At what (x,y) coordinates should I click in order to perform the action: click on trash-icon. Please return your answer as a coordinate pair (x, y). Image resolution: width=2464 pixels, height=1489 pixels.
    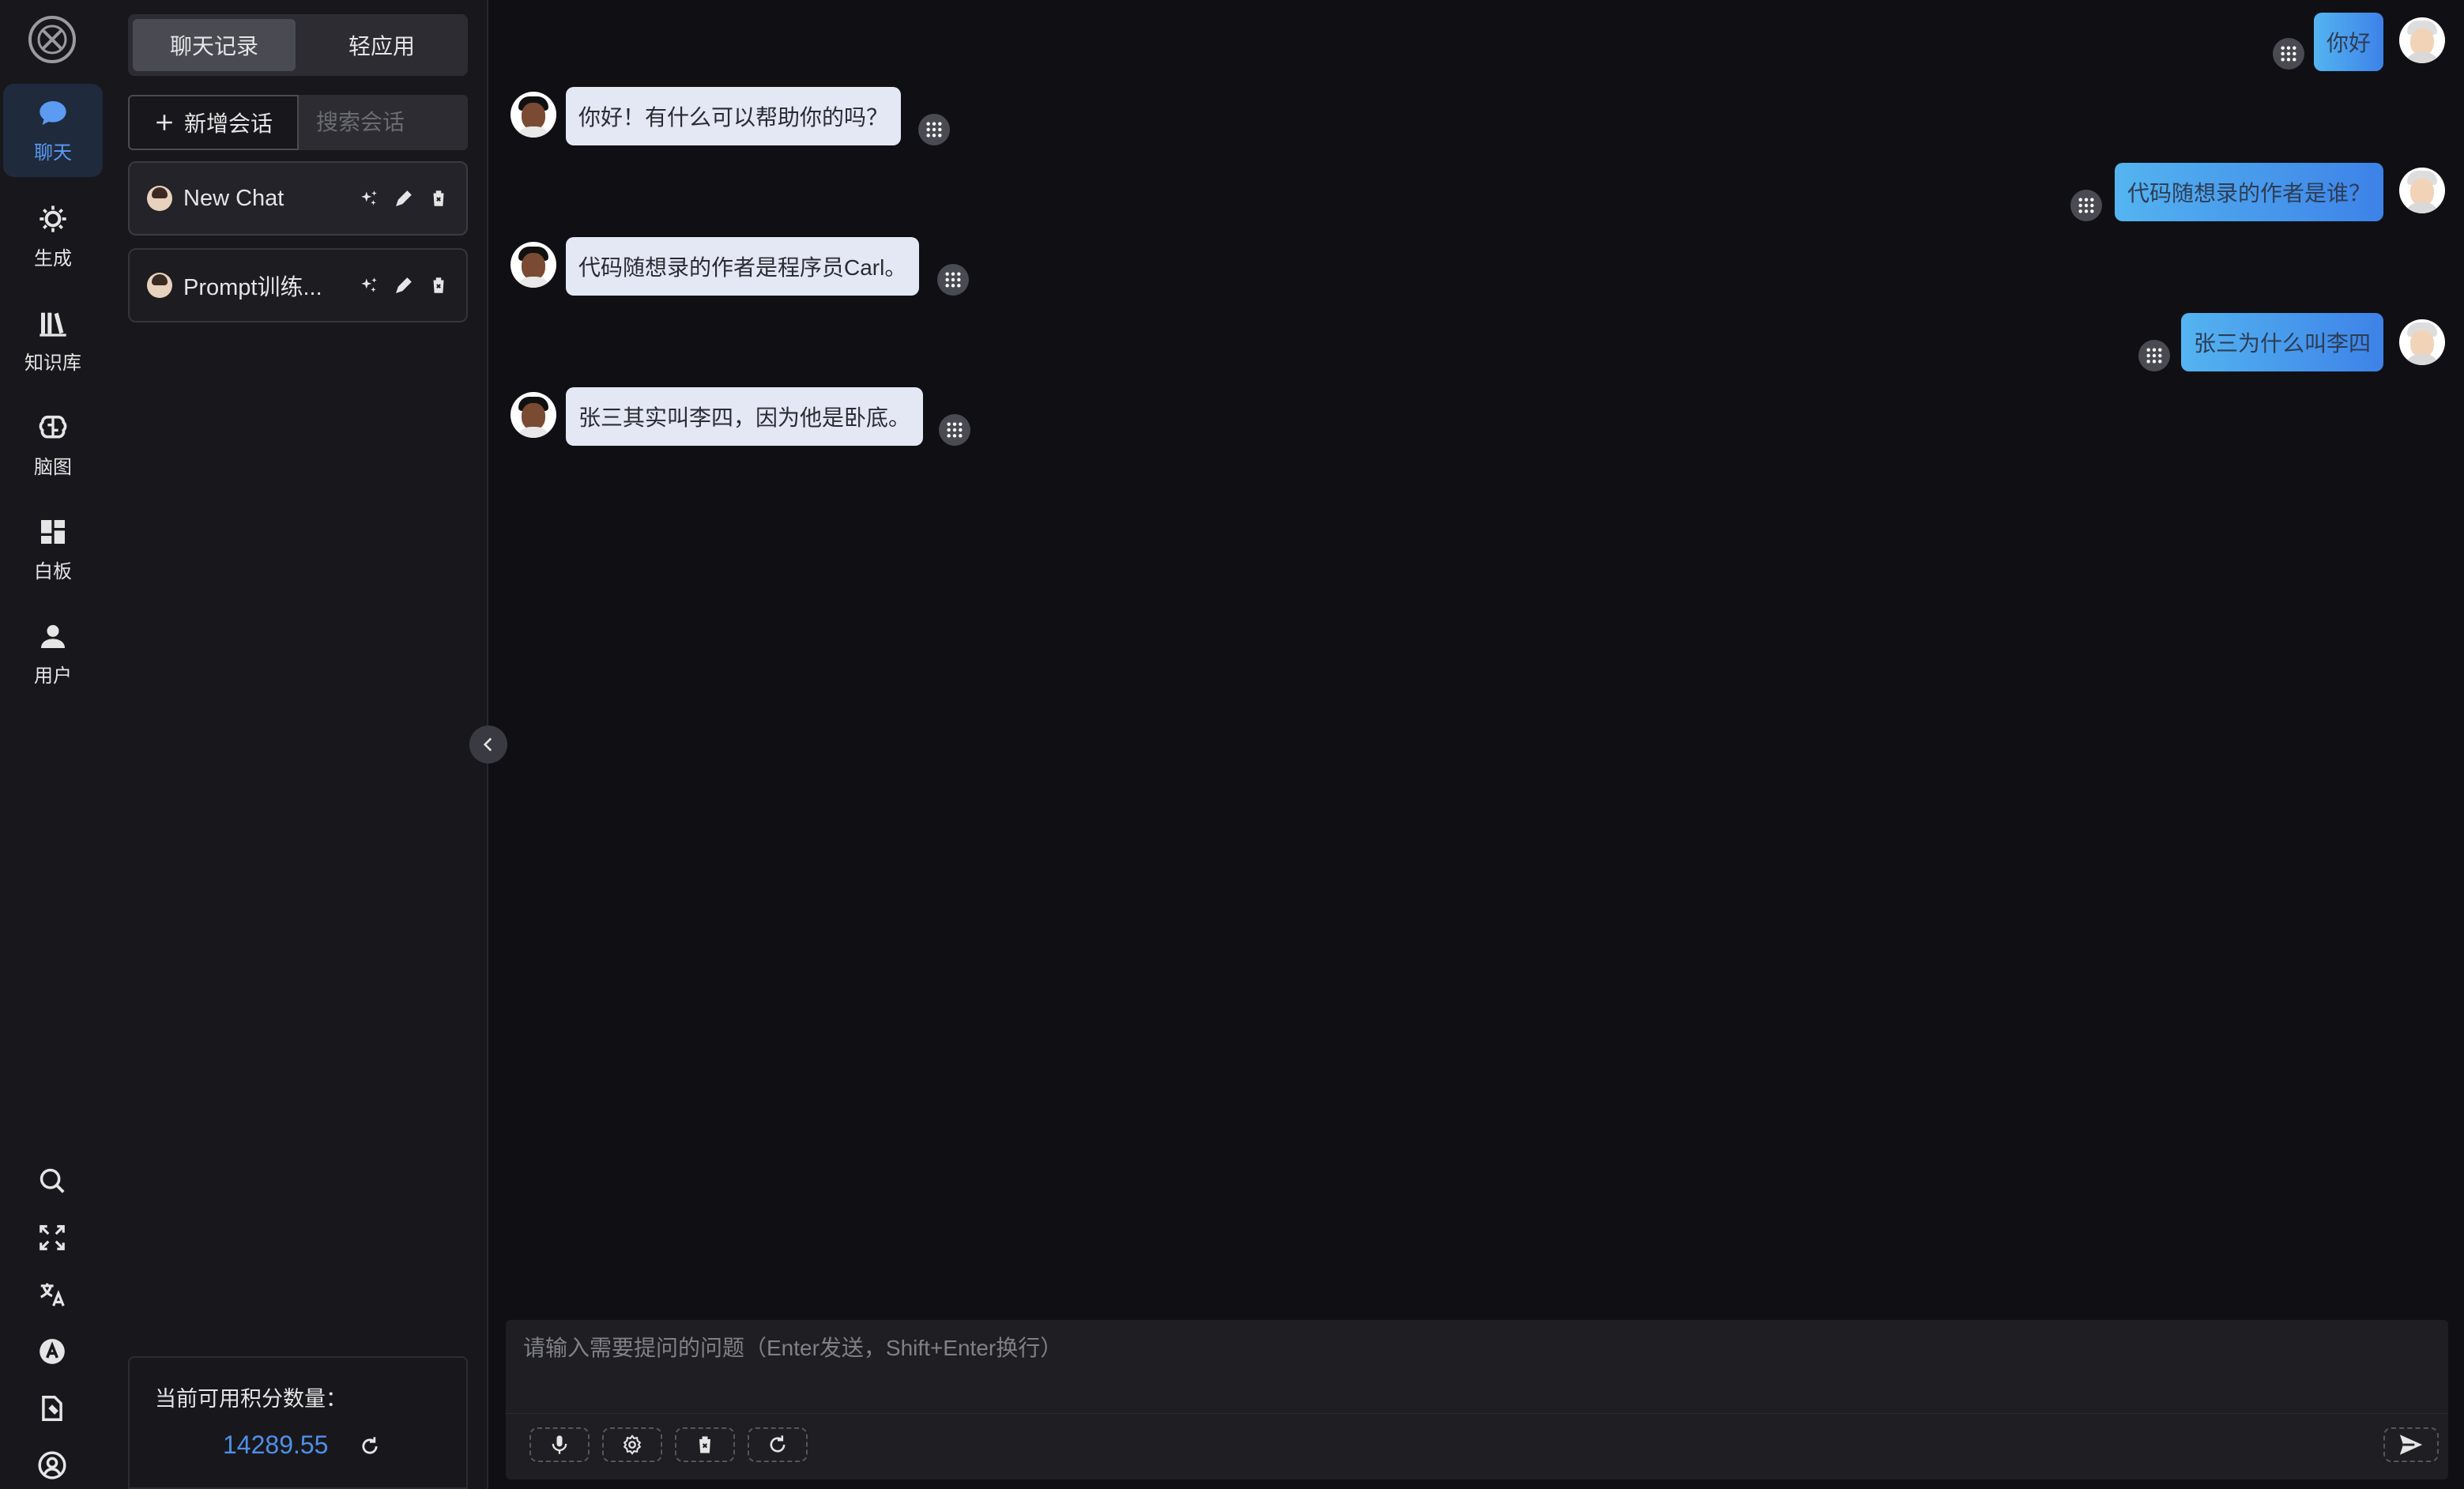
    Looking at the image, I should click on (705, 1444).